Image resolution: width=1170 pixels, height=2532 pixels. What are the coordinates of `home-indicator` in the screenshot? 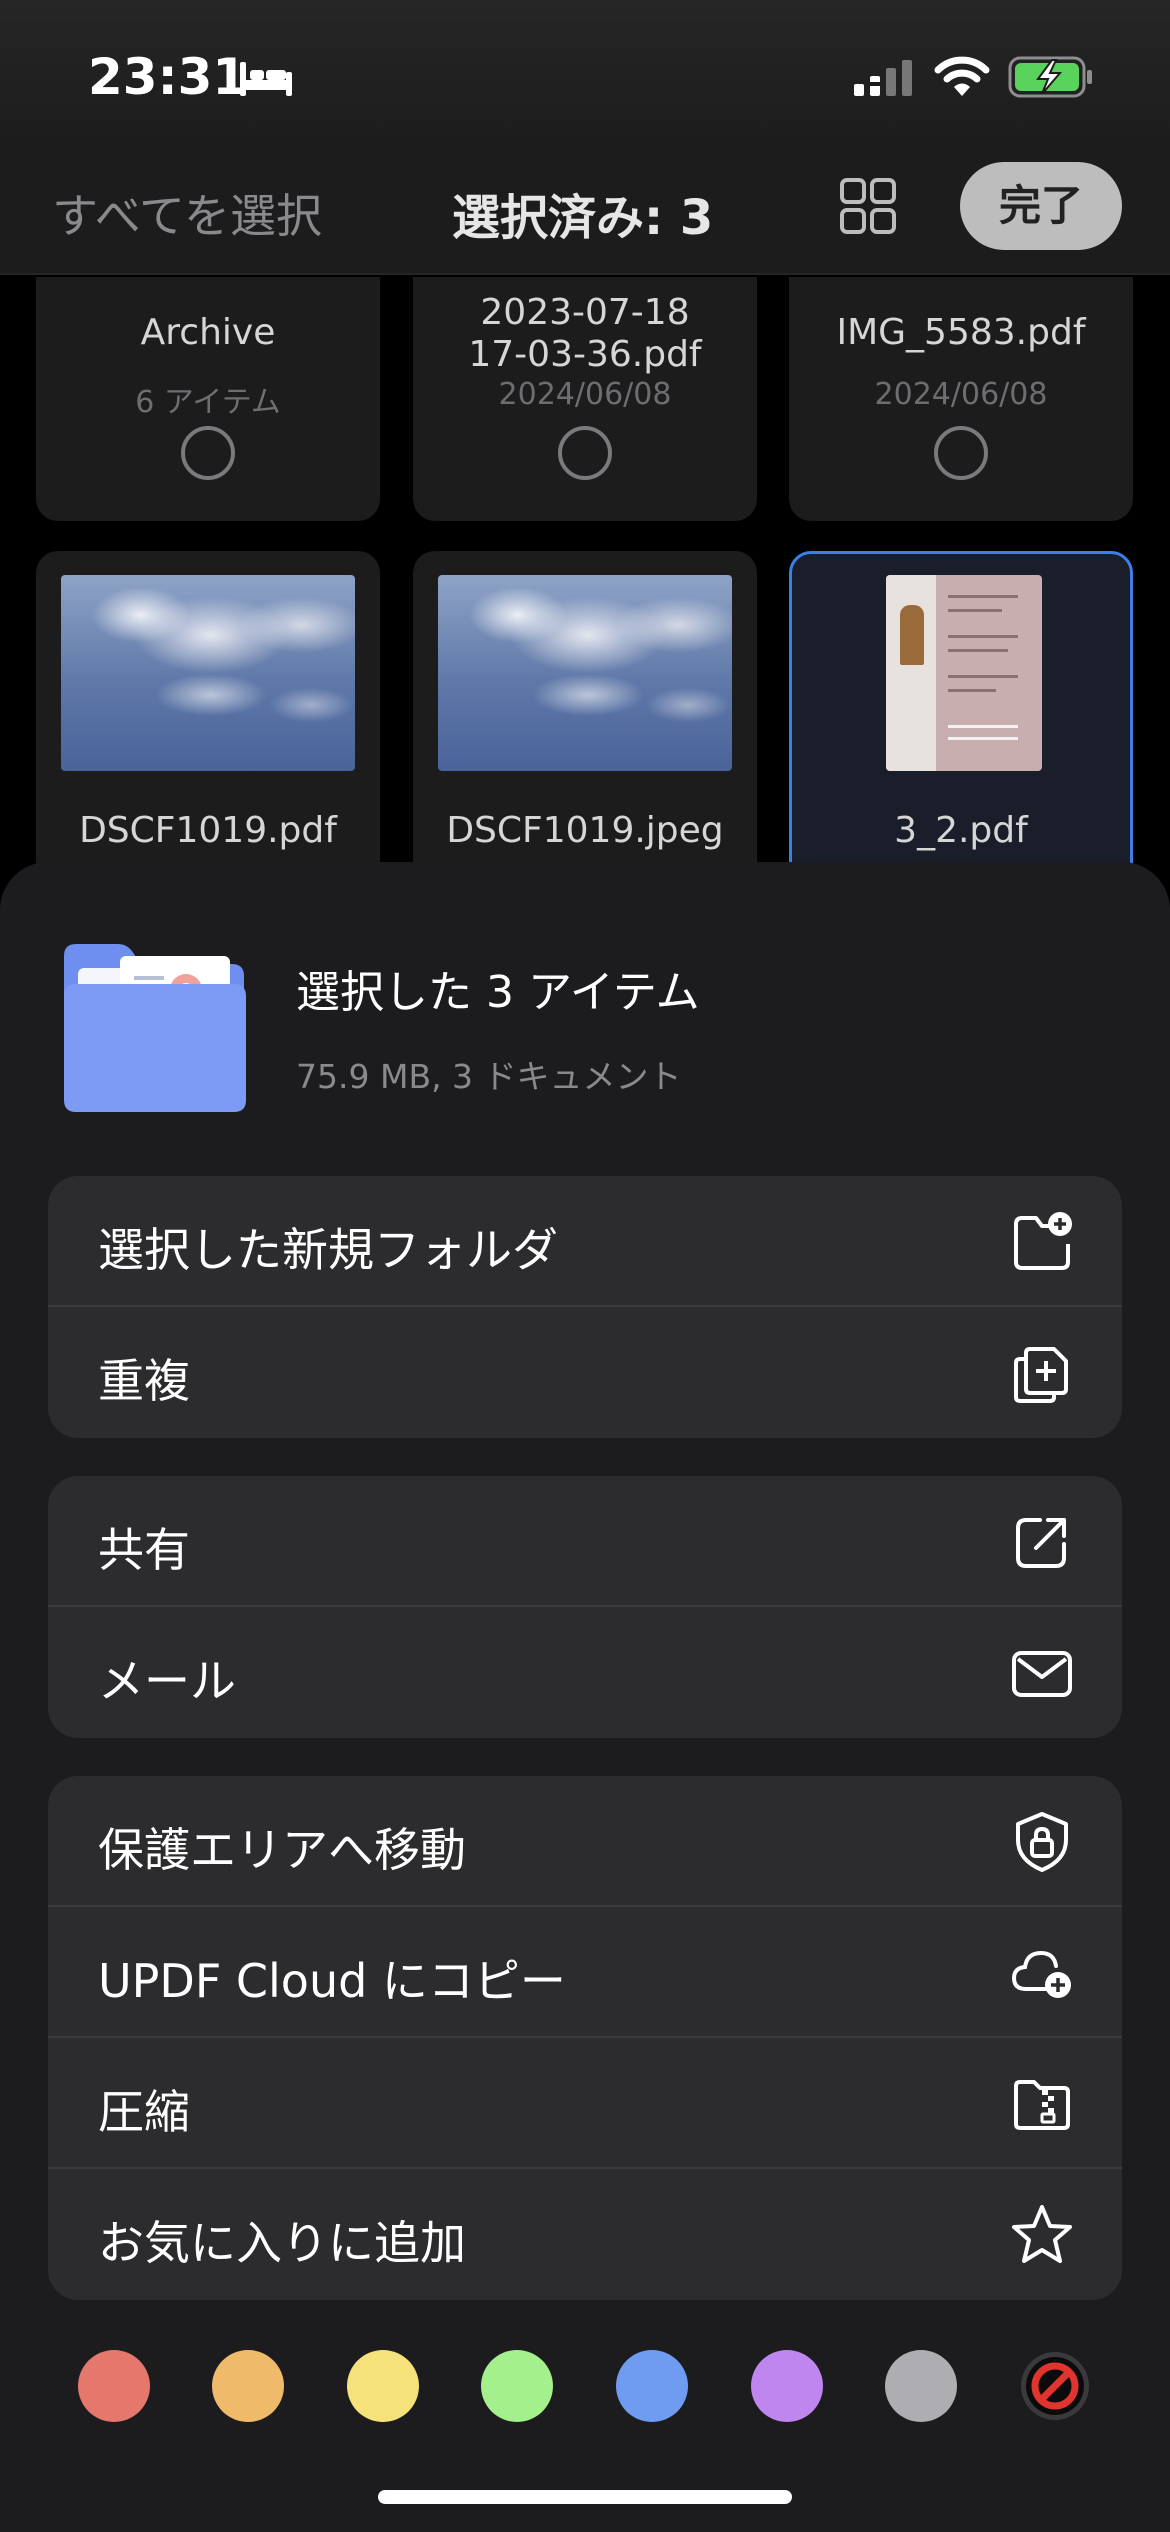 It's located at (585, 2497).